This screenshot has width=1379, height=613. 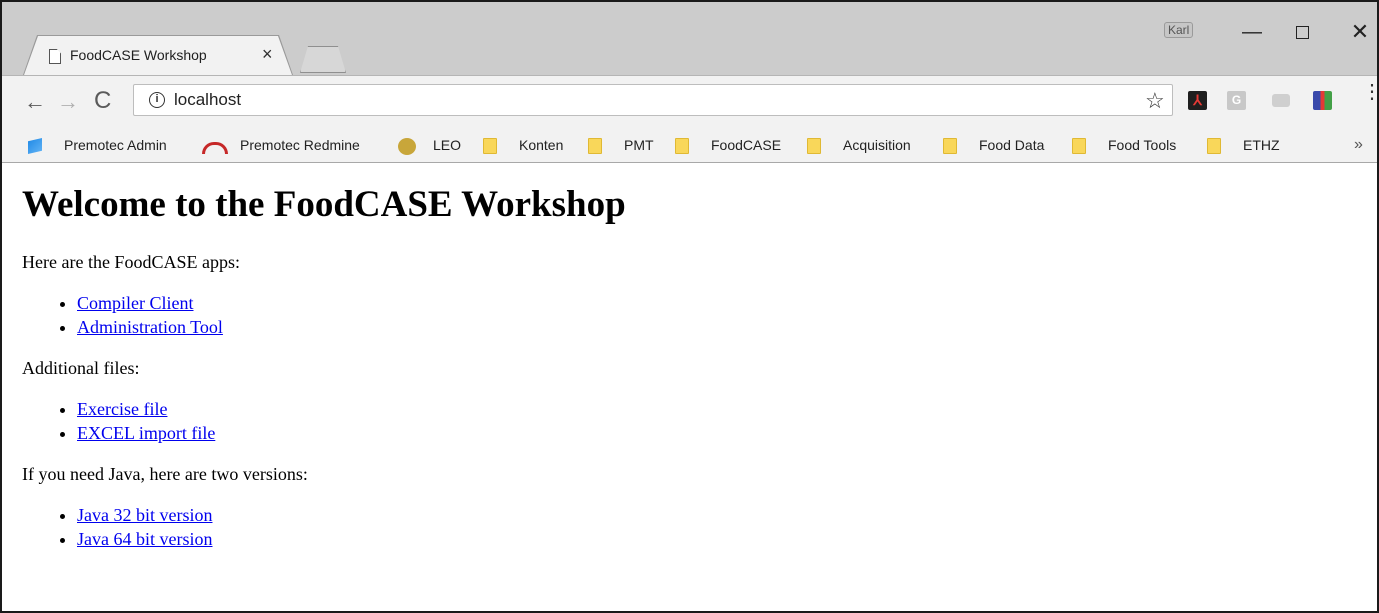 I want to click on page-title: Welcome to the FoodCASE Workshop, so click(x=324, y=204).